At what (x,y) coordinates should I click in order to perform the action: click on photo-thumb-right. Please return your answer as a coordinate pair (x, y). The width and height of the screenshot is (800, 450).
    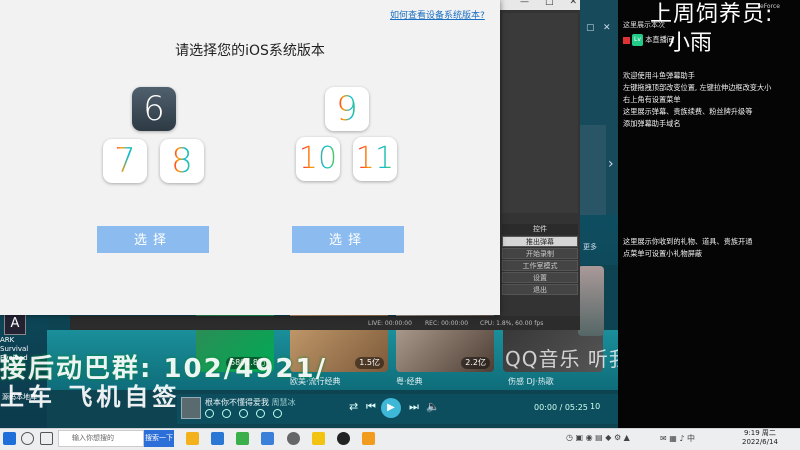
    Looking at the image, I should click on (591, 301).